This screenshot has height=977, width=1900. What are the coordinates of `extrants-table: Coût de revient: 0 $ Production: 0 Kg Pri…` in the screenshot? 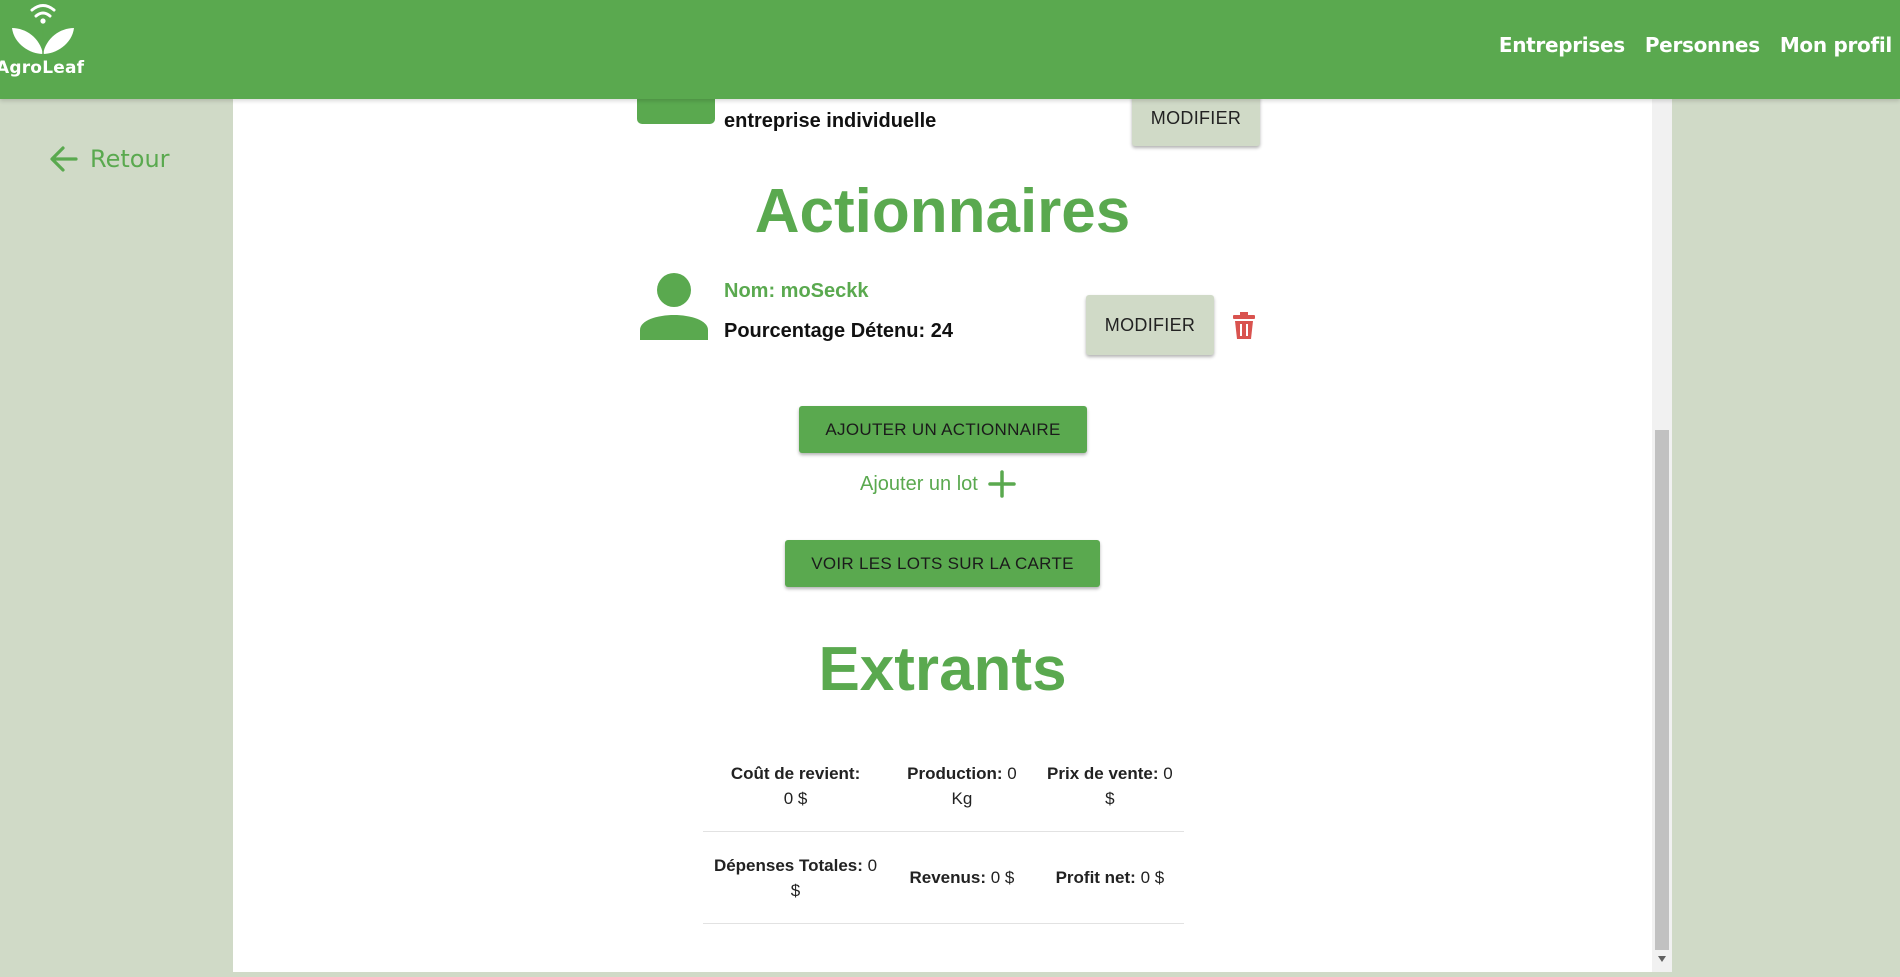 It's located at (943, 832).